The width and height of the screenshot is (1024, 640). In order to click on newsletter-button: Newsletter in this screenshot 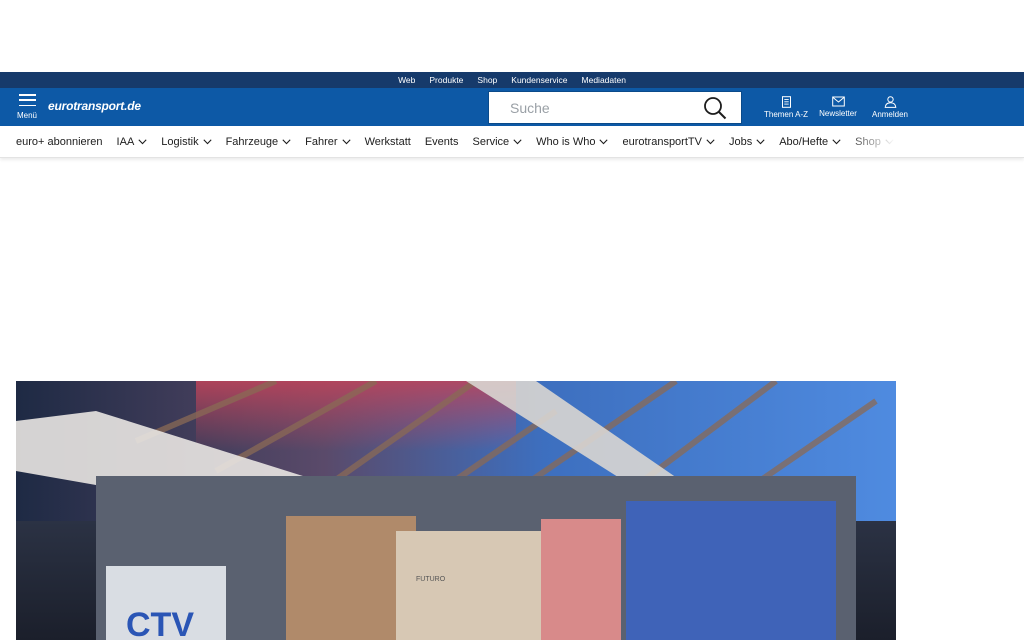, I will do `click(838, 107)`.